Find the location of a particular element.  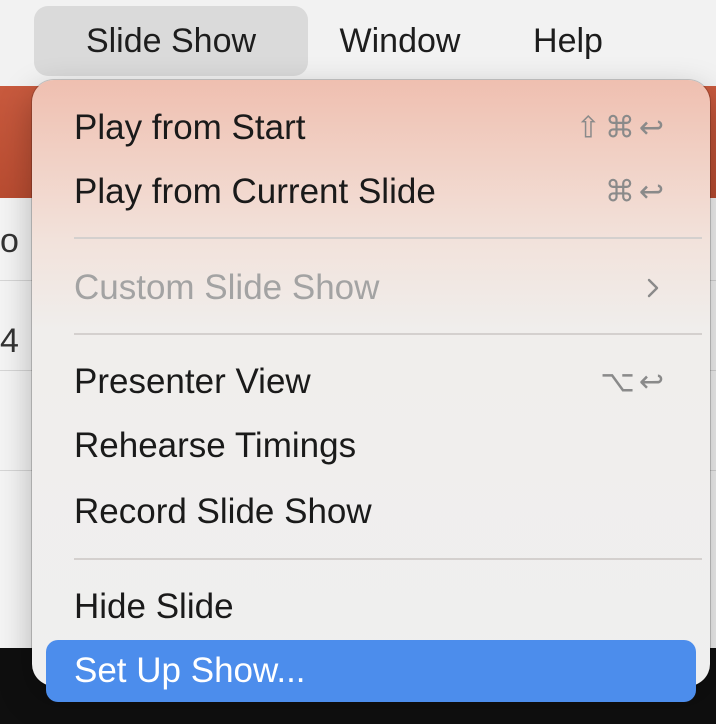

menu-item-label: Presenter View is located at coordinates (192, 381).